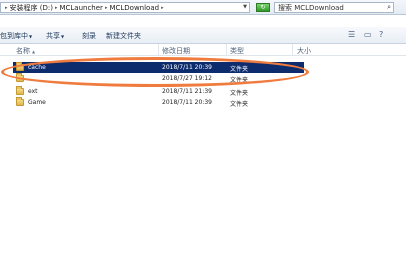  Describe the element at coordinates (263, 7) in the screenshot. I see `refresh-button: ↻` at that location.